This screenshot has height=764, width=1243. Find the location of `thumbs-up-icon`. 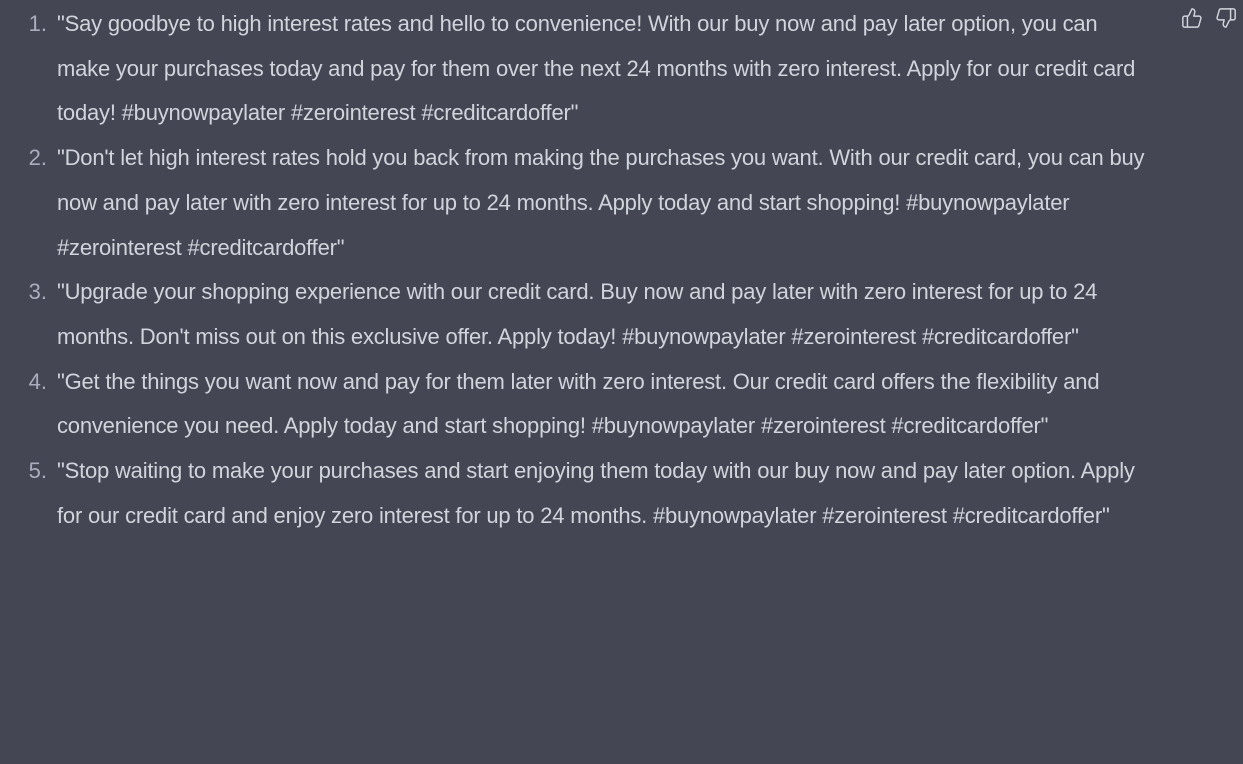

thumbs-up-icon is located at coordinates (1192, 18).